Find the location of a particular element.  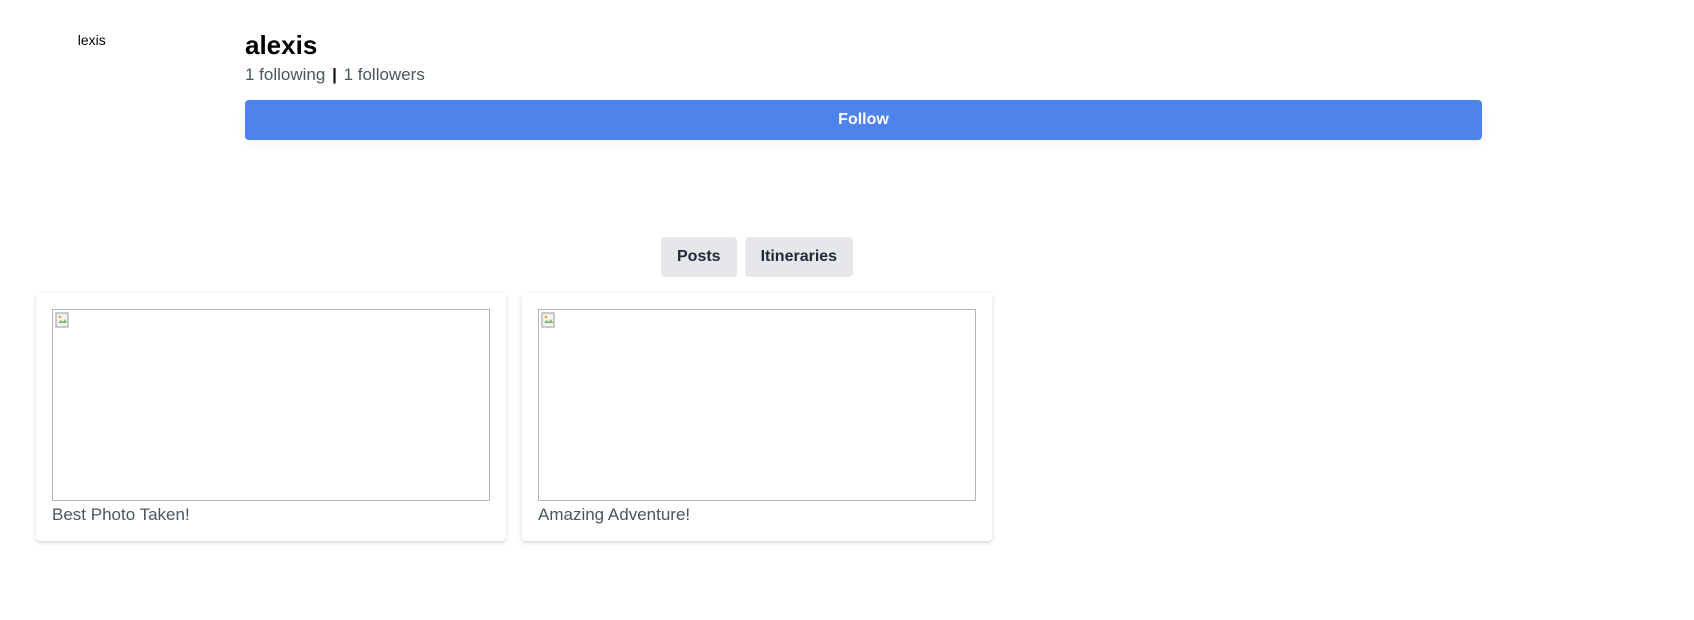

avatar-alt-text: alexis is located at coordinates (92, 40).